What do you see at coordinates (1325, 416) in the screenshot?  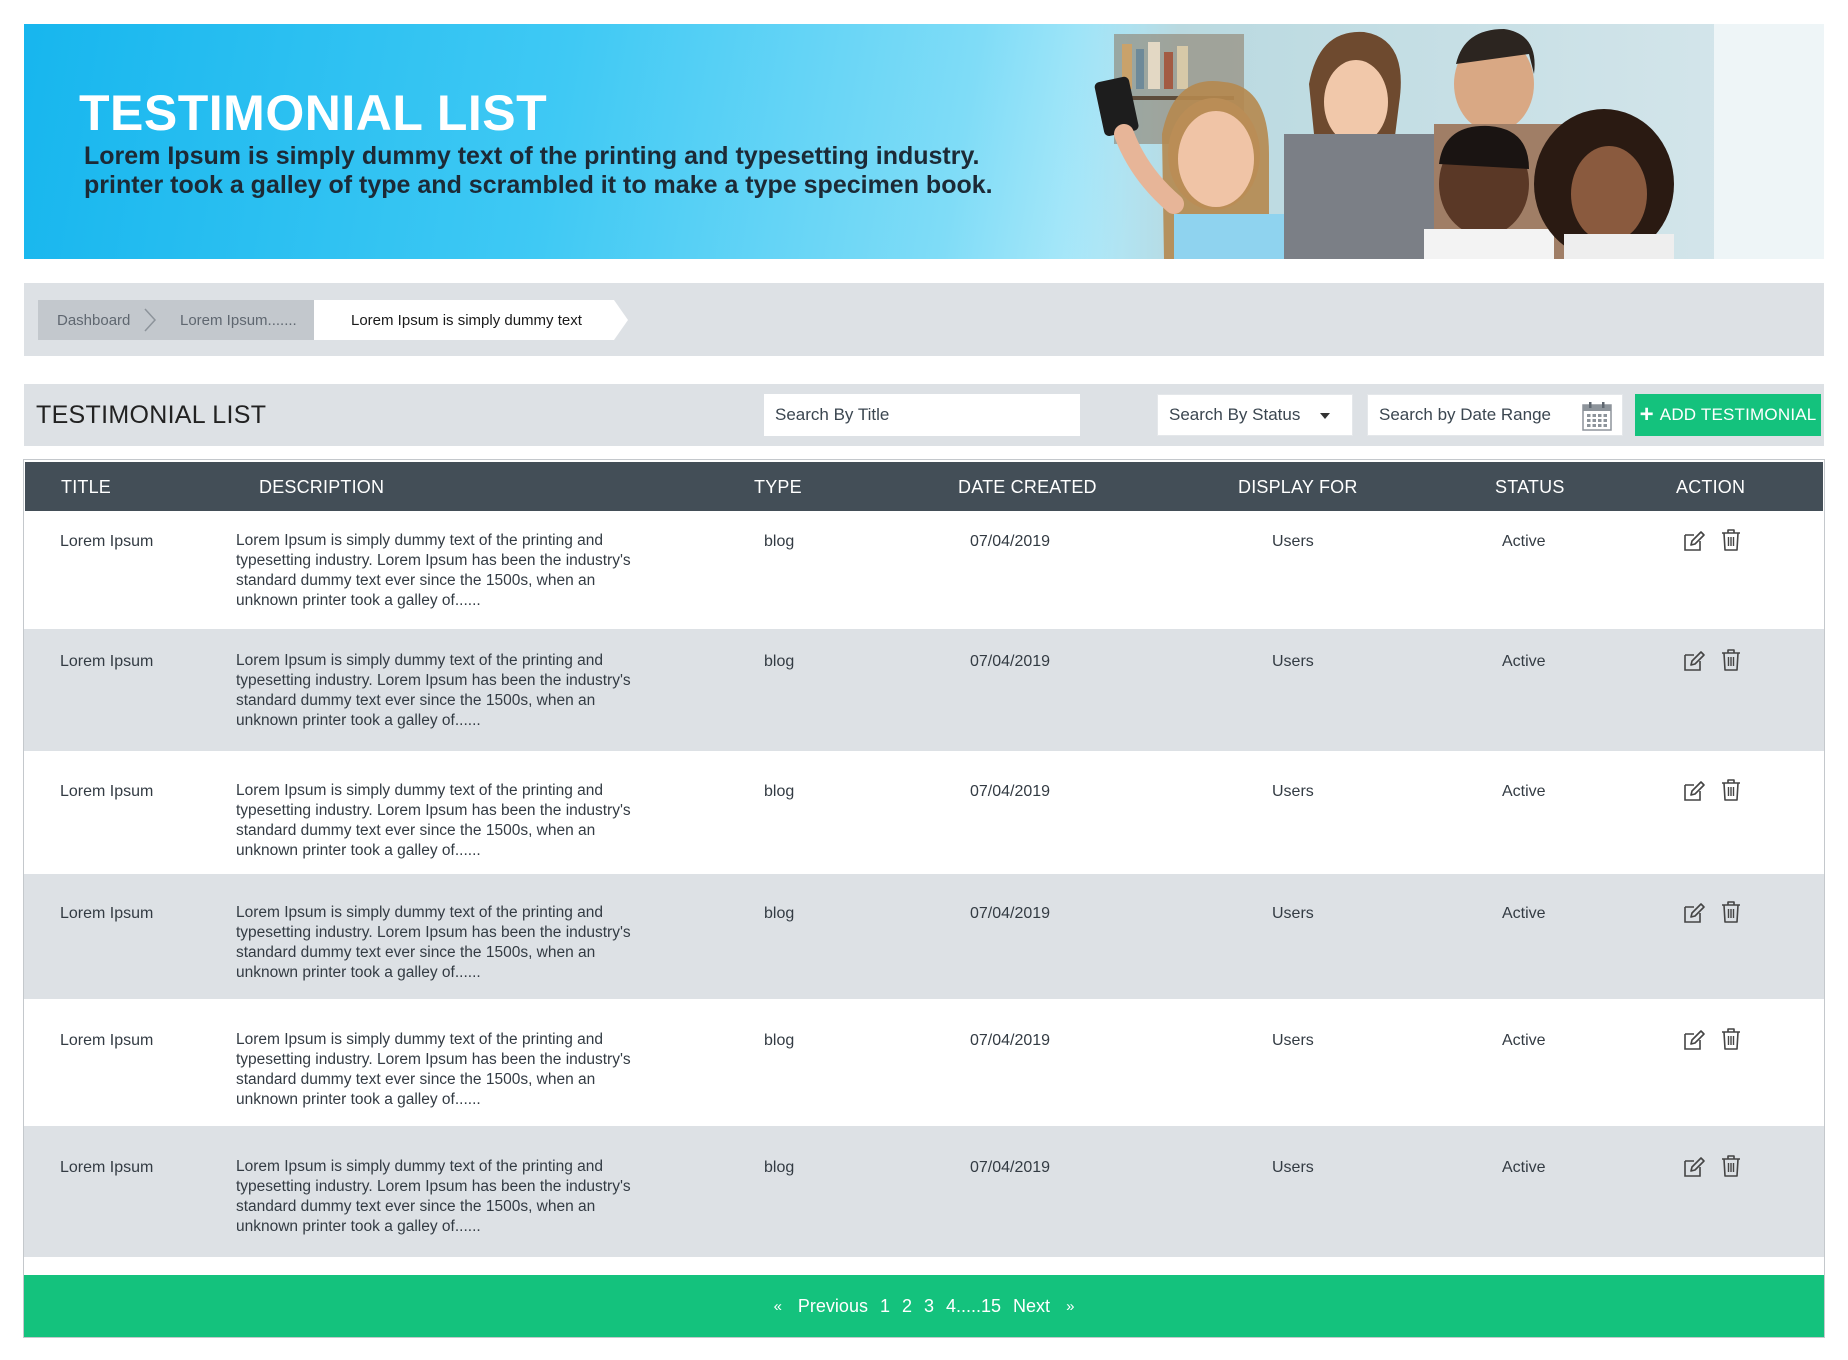 I see `caret-down-icon` at bounding box center [1325, 416].